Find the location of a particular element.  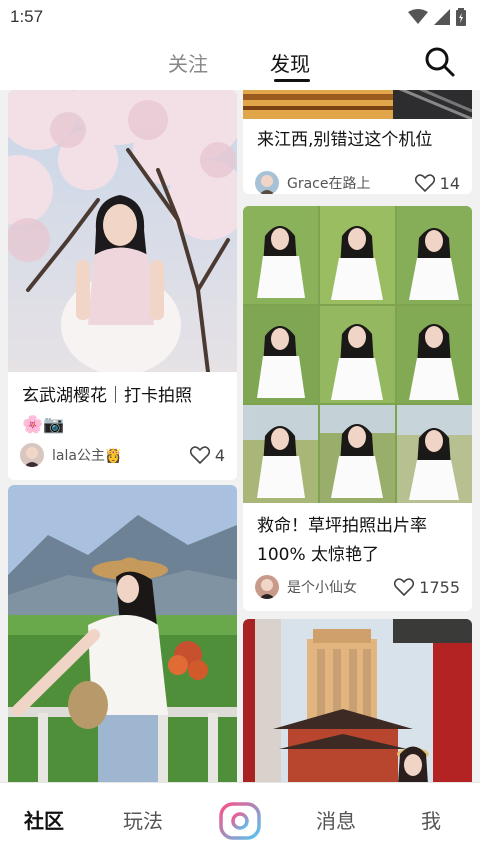

bottom-nav: 社区 玩法 消息 我 is located at coordinates (240, 817).